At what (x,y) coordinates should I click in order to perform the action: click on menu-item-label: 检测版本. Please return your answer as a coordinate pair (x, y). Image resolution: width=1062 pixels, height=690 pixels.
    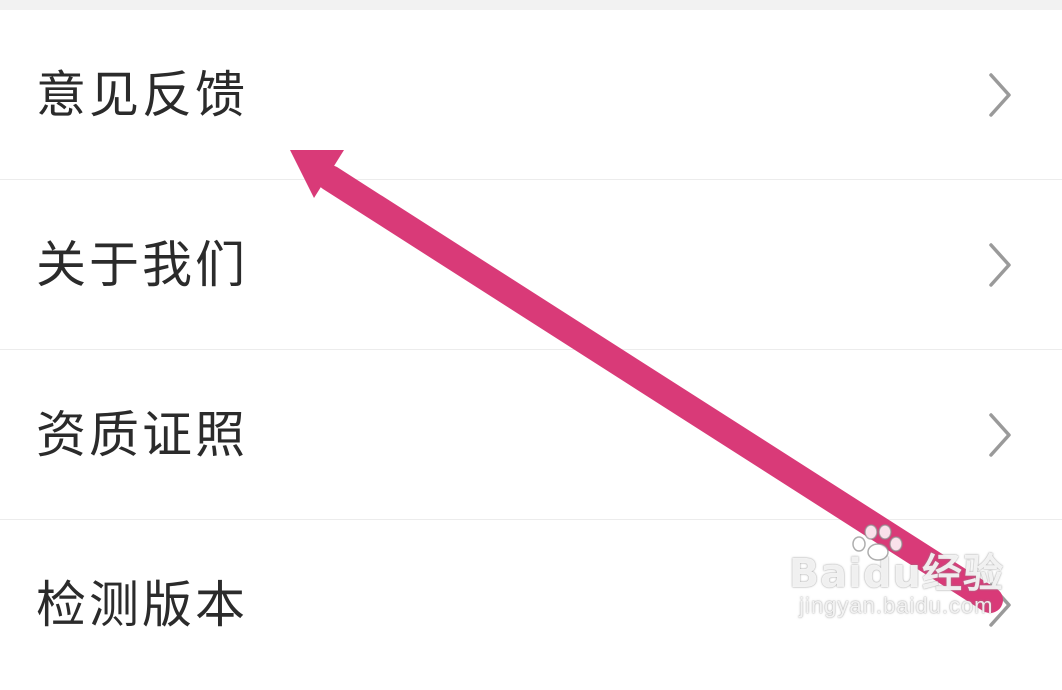
    Looking at the image, I should click on (142, 605).